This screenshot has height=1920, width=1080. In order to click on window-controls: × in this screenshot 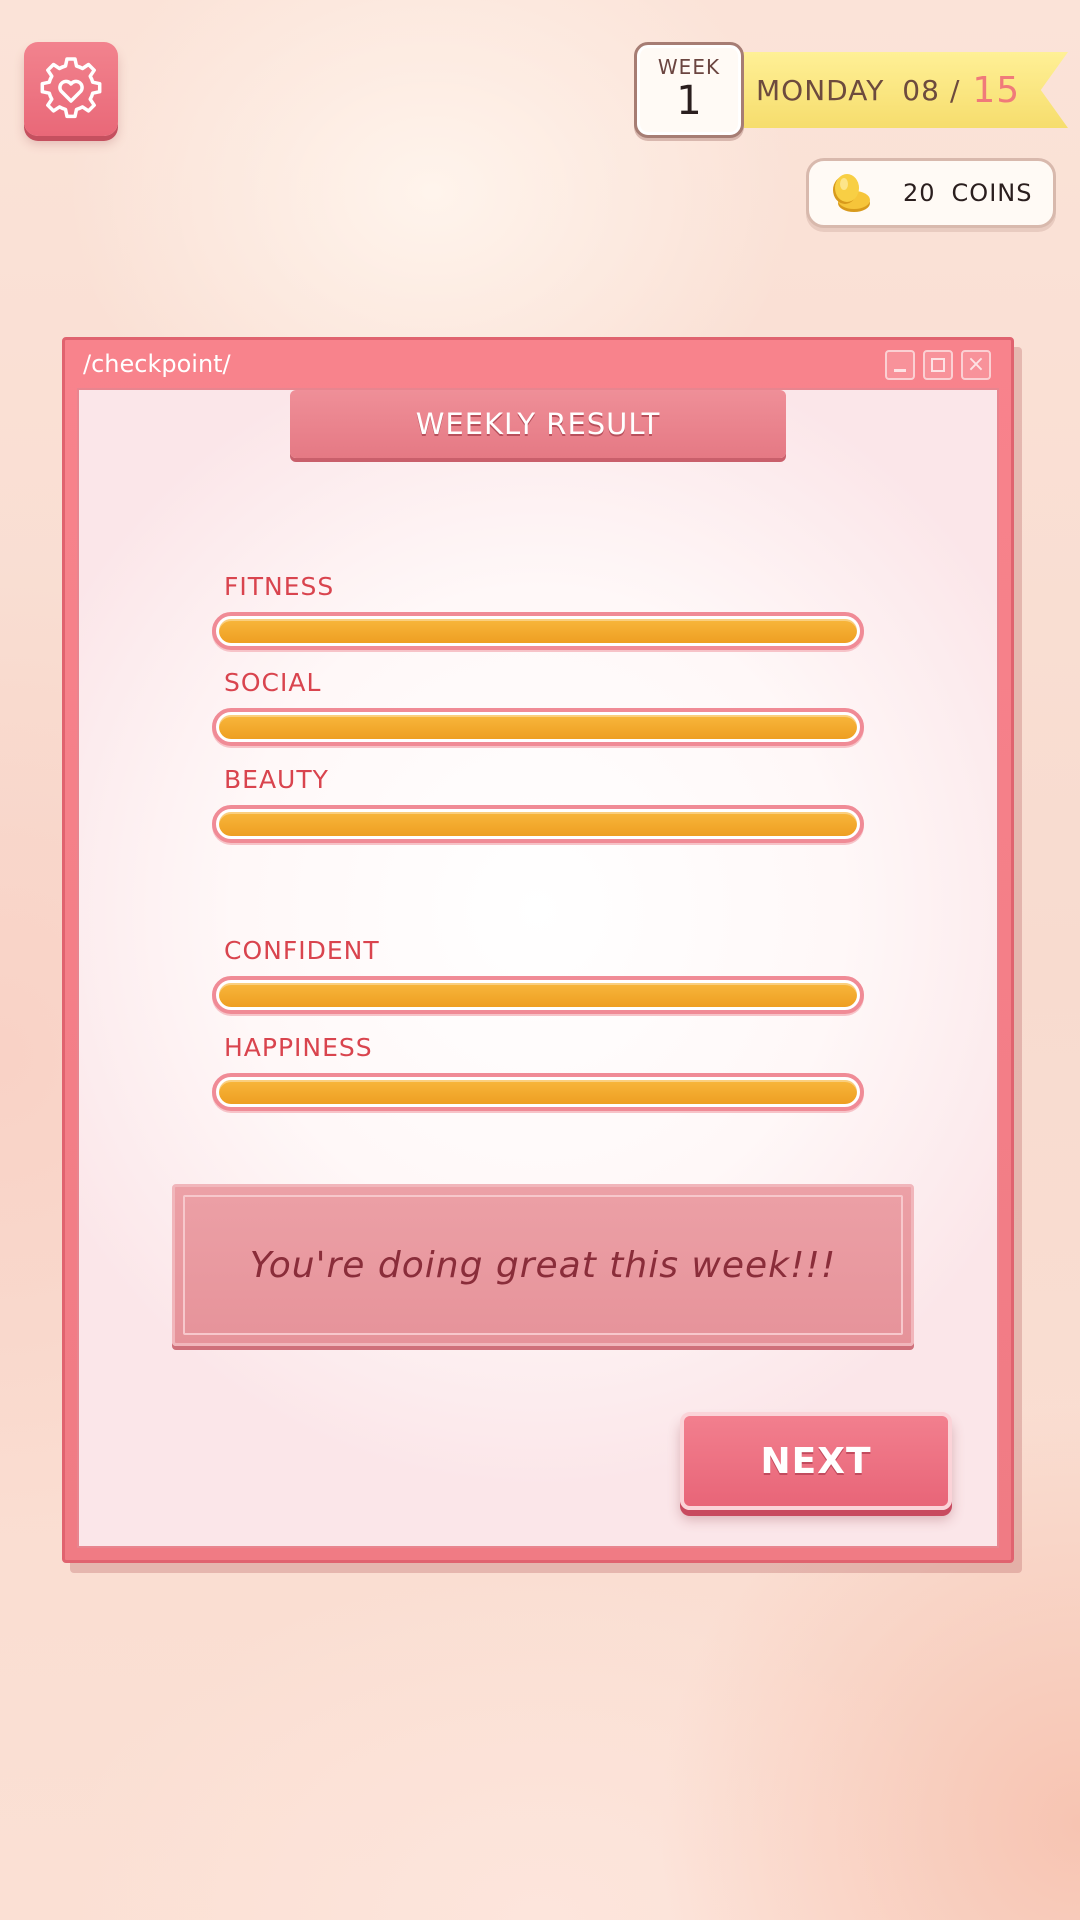, I will do `click(938, 365)`.